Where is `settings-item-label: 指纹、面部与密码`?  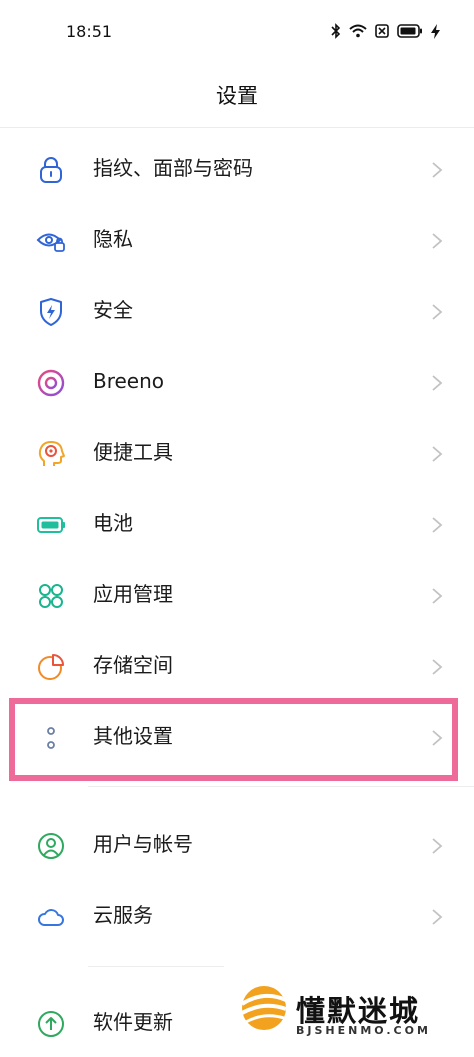
settings-item-label: 指纹、面部与密码 is located at coordinates (173, 168).